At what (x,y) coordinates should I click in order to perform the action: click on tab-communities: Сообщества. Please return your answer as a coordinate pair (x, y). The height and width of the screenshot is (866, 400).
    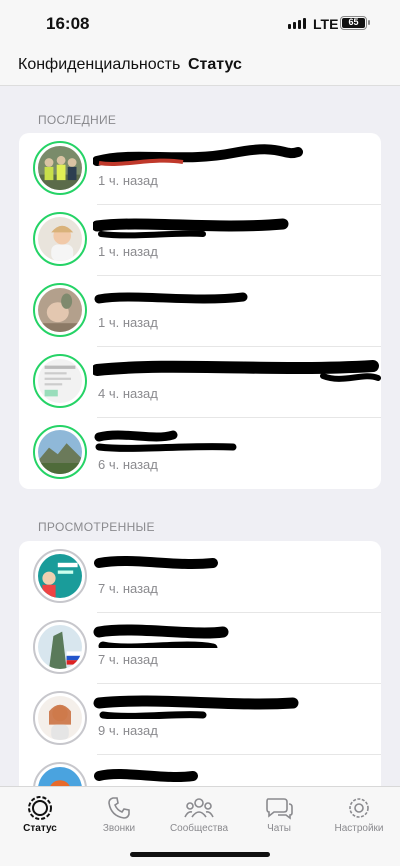
    Looking at the image, I should click on (199, 814).